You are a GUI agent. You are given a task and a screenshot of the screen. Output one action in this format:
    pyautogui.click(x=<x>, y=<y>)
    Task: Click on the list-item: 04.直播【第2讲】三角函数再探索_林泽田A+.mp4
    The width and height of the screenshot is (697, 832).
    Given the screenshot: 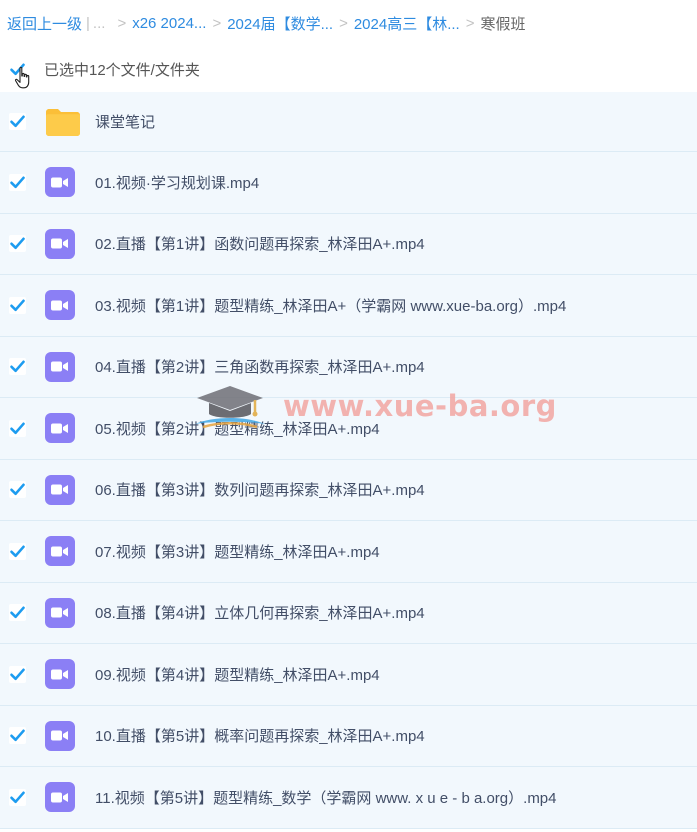 What is the action you would take?
    pyautogui.click(x=348, y=367)
    